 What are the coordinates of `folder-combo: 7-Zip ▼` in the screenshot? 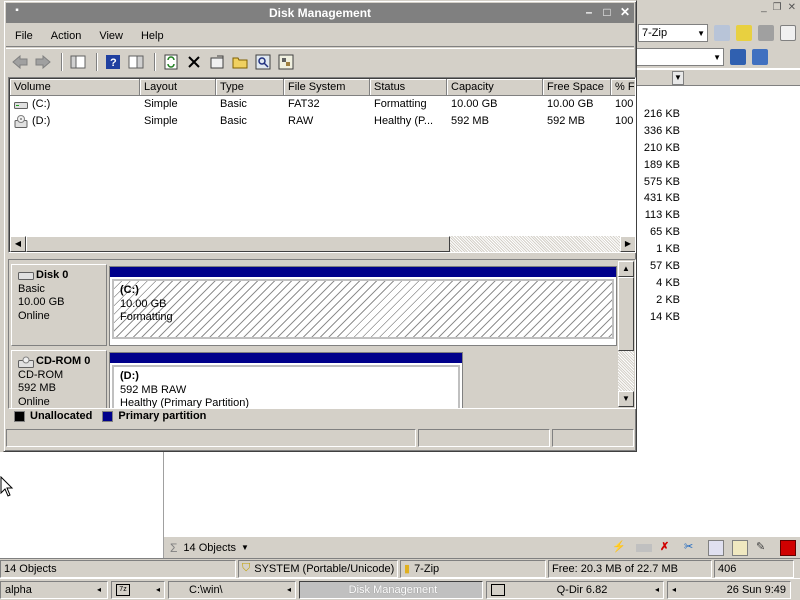 It's located at (673, 33).